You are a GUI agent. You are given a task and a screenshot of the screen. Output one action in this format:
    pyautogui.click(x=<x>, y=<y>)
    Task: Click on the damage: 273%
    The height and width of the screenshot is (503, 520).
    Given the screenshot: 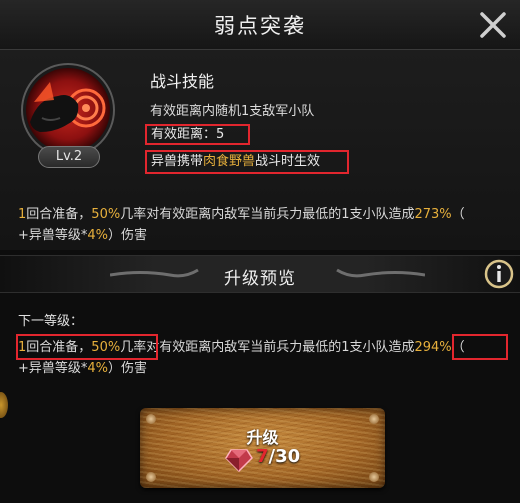 What is the action you would take?
    pyautogui.click(x=433, y=214)
    